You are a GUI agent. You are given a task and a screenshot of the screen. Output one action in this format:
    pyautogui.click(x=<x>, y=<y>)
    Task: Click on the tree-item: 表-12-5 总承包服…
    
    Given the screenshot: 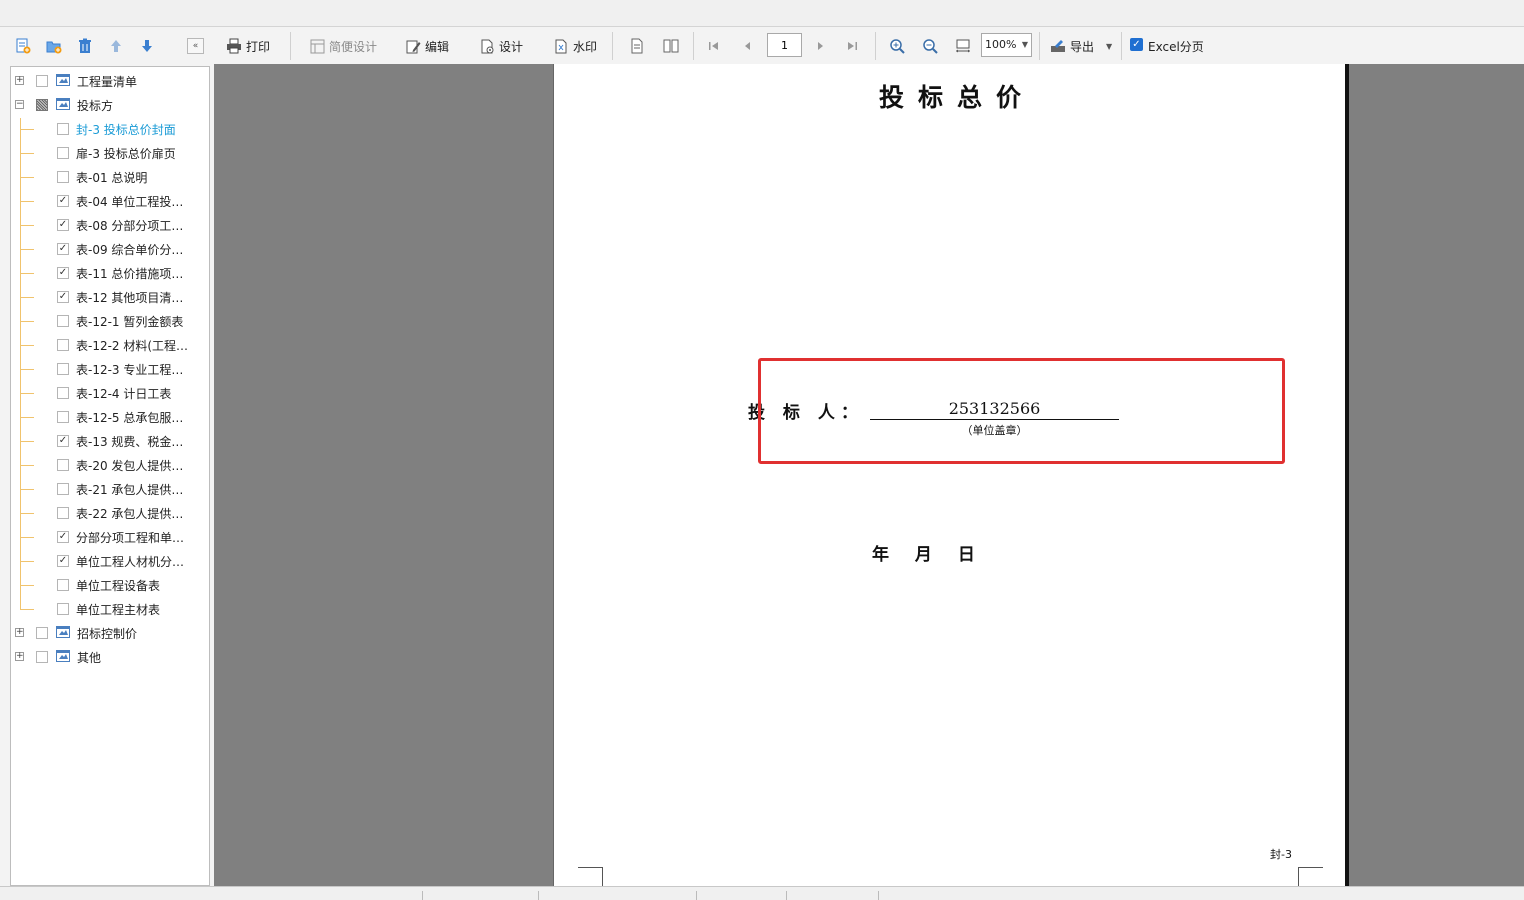 What is the action you would take?
    pyautogui.click(x=110, y=417)
    